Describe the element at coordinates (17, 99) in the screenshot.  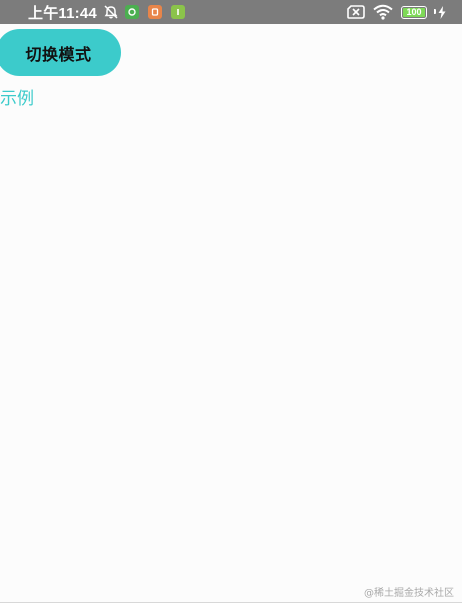
I see `example-label: 示例` at that location.